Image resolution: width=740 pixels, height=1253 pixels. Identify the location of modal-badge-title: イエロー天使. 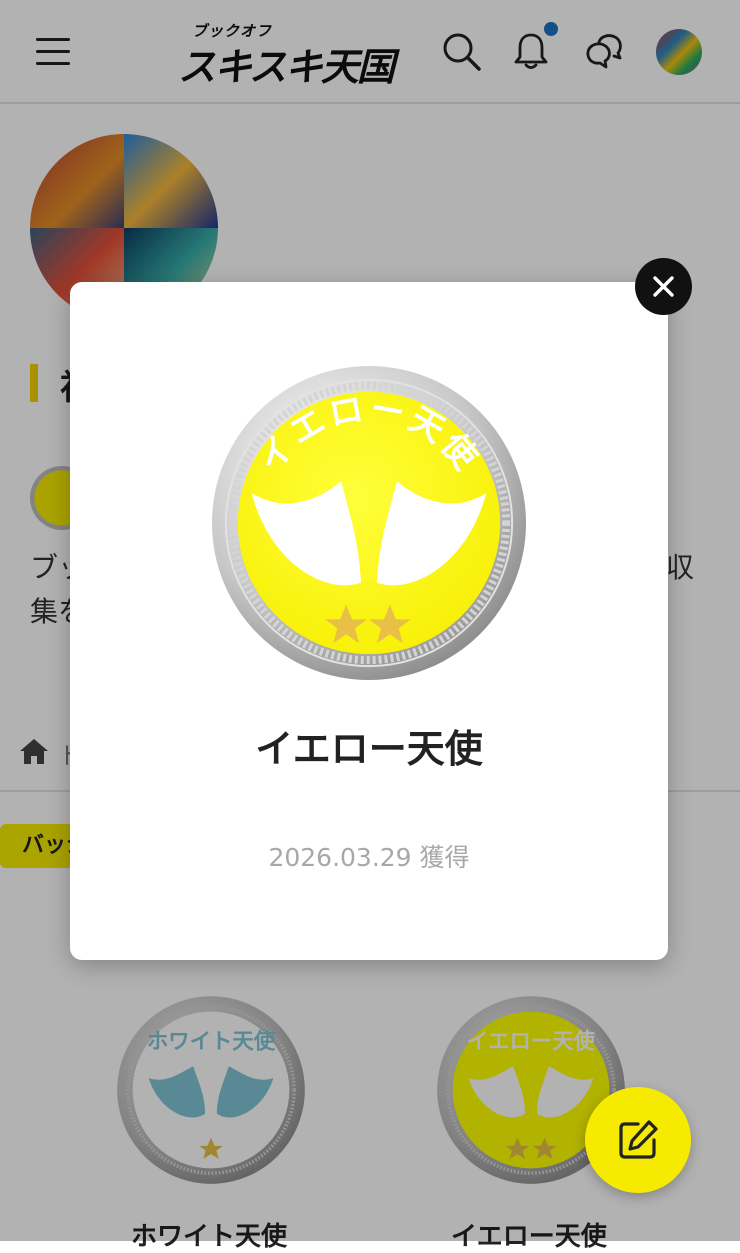
(369, 749).